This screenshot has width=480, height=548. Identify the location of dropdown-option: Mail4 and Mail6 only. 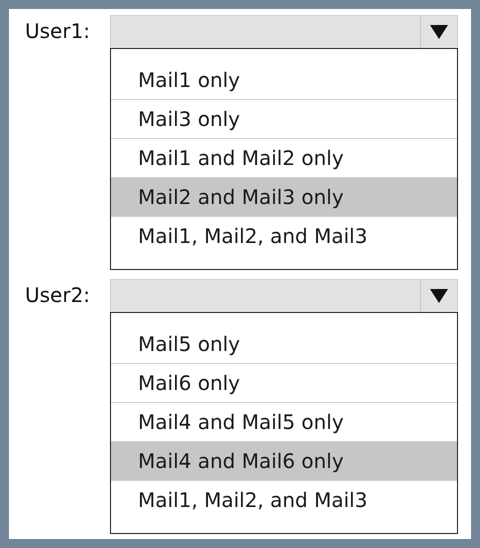
(284, 460).